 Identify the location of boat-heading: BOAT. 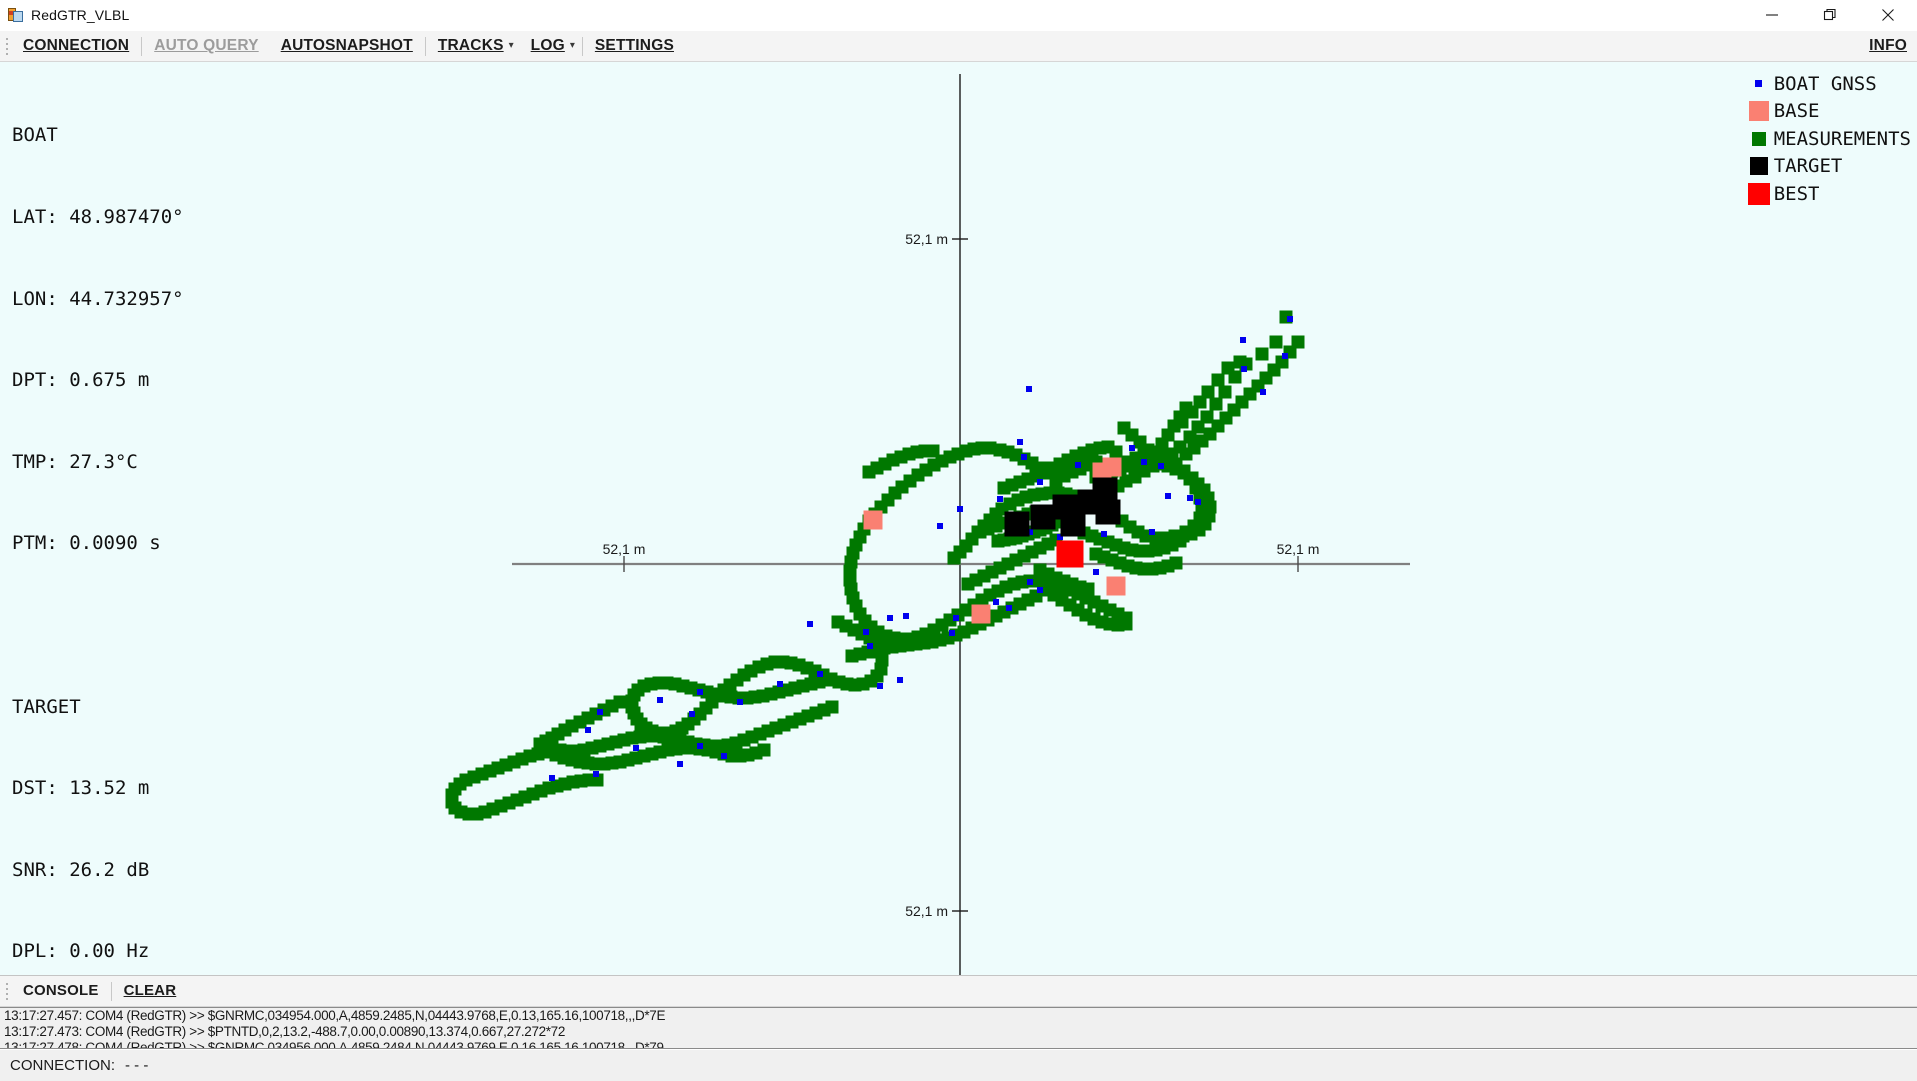
(35, 135).